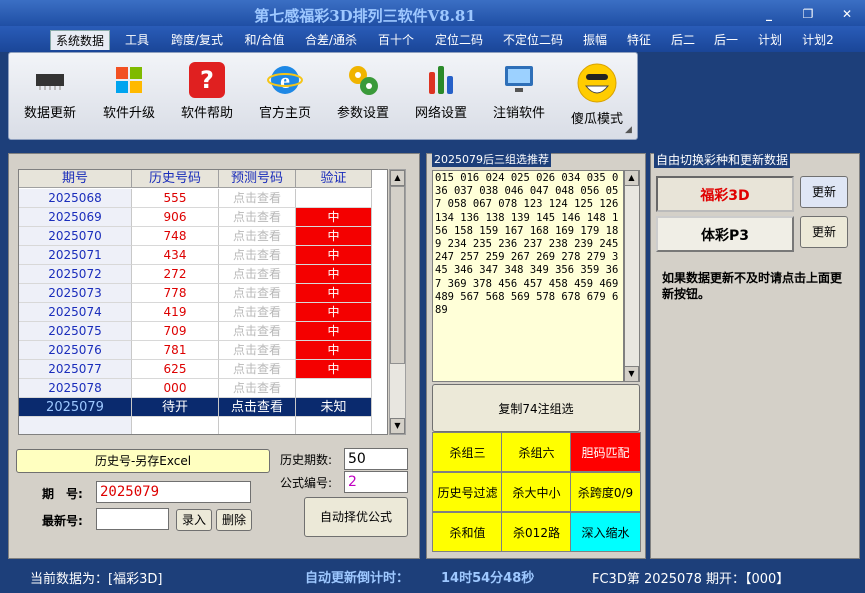 The height and width of the screenshot is (593, 865). Describe the element at coordinates (175, 331) in the screenshot. I see `history-cell: 709` at that location.